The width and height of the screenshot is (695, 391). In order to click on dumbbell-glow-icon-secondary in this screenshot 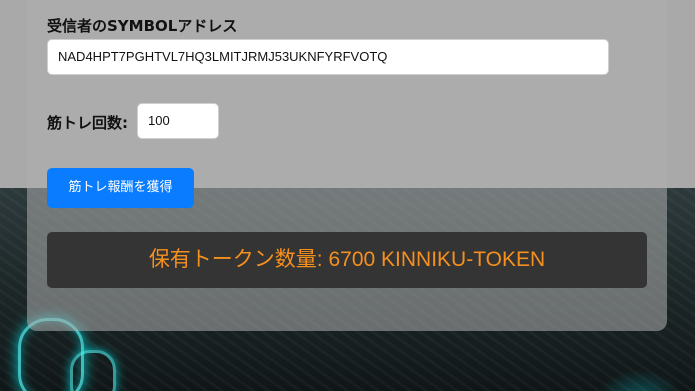, I will do `click(93, 370)`.